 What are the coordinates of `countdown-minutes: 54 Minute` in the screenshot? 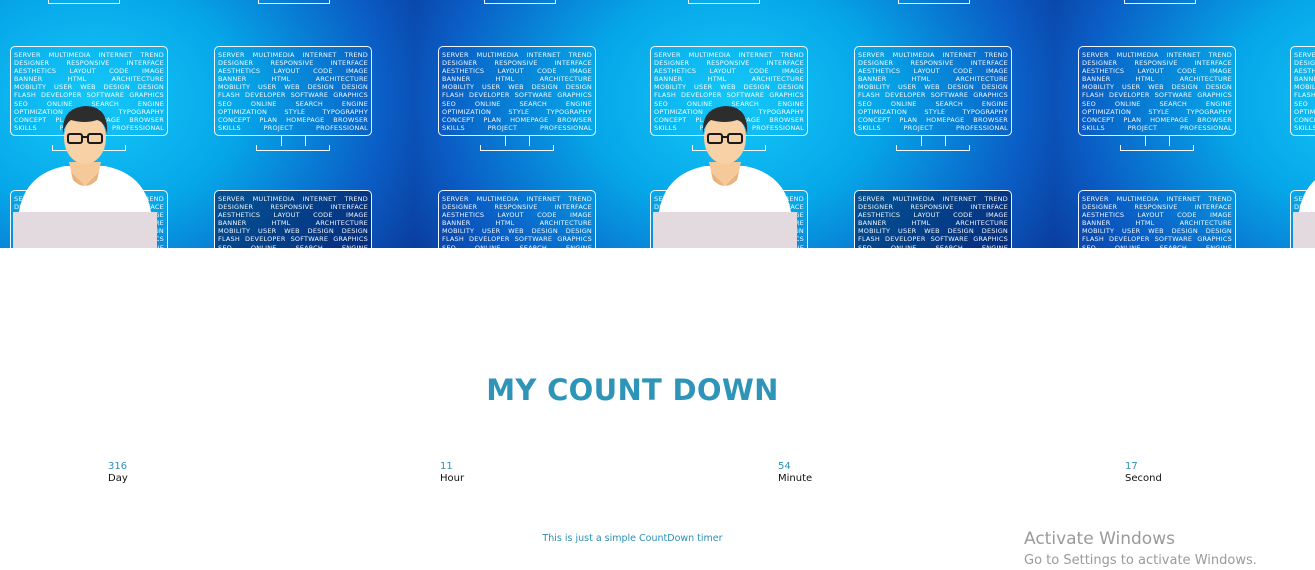 It's located at (795, 473).